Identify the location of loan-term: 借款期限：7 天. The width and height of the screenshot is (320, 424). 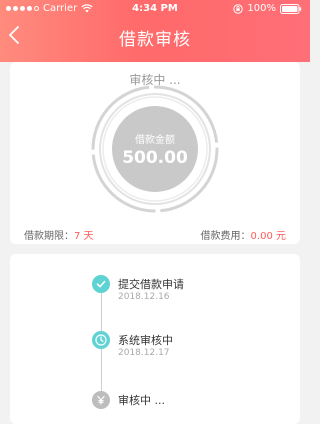
(59, 234).